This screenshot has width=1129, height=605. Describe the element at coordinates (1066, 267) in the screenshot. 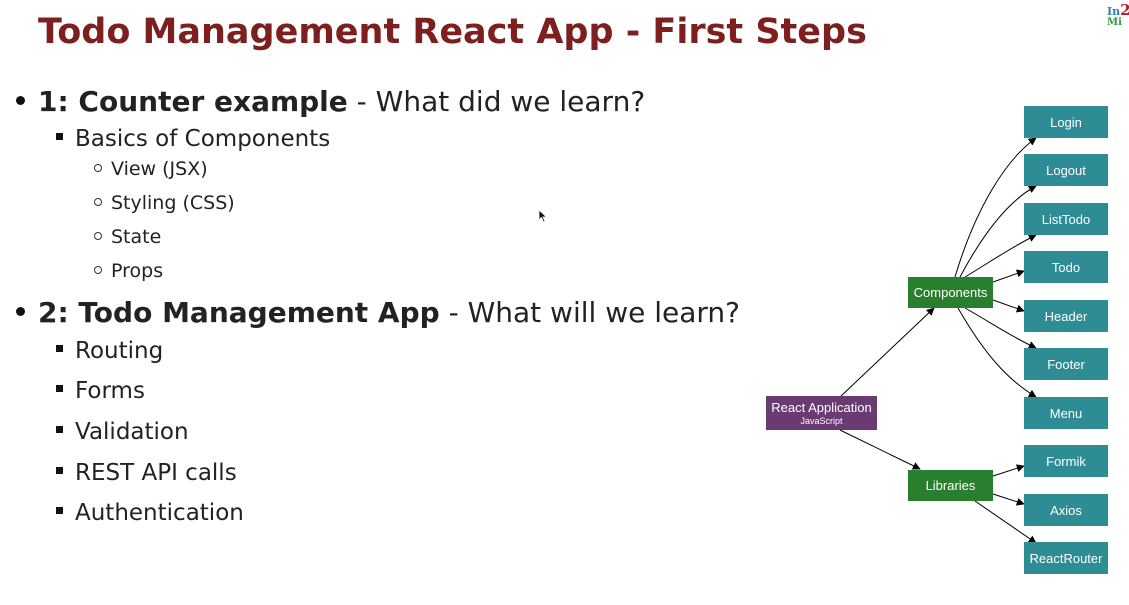

I see `node-todo: Todo` at that location.